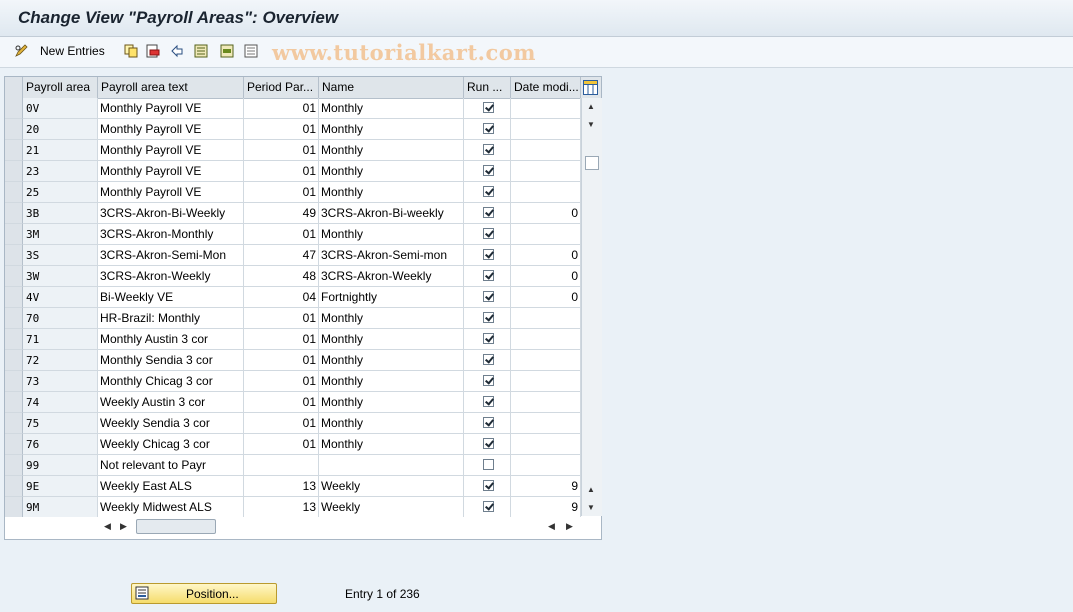 This screenshot has width=1073, height=612. I want to click on payroll-area-text-cell: 3CRS-Akron-Weekly, so click(171, 276).